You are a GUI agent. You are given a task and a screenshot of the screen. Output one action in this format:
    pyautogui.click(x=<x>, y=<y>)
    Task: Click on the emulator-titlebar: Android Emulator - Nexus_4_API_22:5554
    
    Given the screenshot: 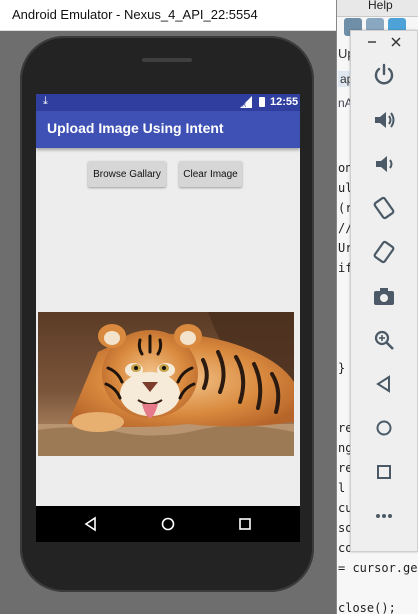 What is the action you would take?
    pyautogui.click(x=168, y=15)
    